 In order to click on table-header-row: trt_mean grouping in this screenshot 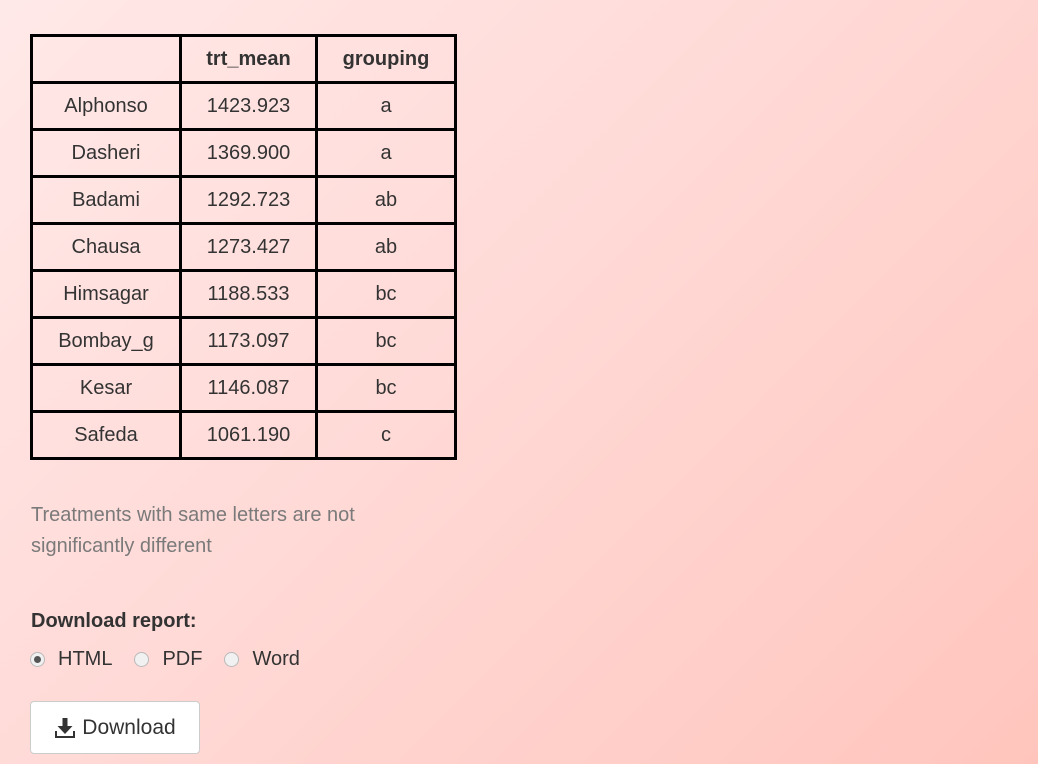, I will do `click(243, 59)`.